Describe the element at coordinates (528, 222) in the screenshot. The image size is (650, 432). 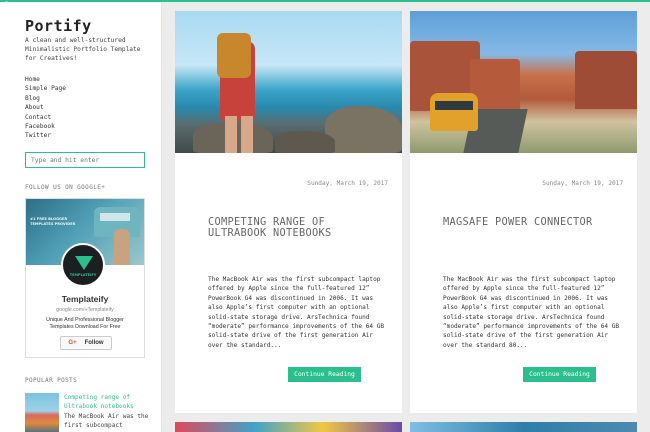
I see `post-title: MAGSAFE POWER CONNECTOR` at that location.